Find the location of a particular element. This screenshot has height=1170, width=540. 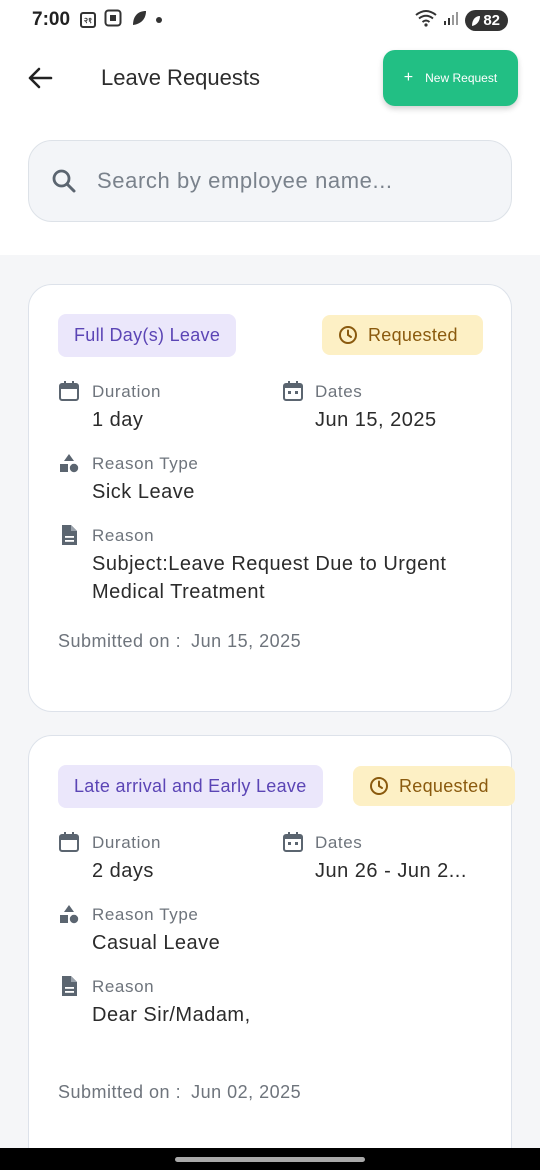

submitted-on-date: Jun 02, 2025 is located at coordinates (246, 1092).